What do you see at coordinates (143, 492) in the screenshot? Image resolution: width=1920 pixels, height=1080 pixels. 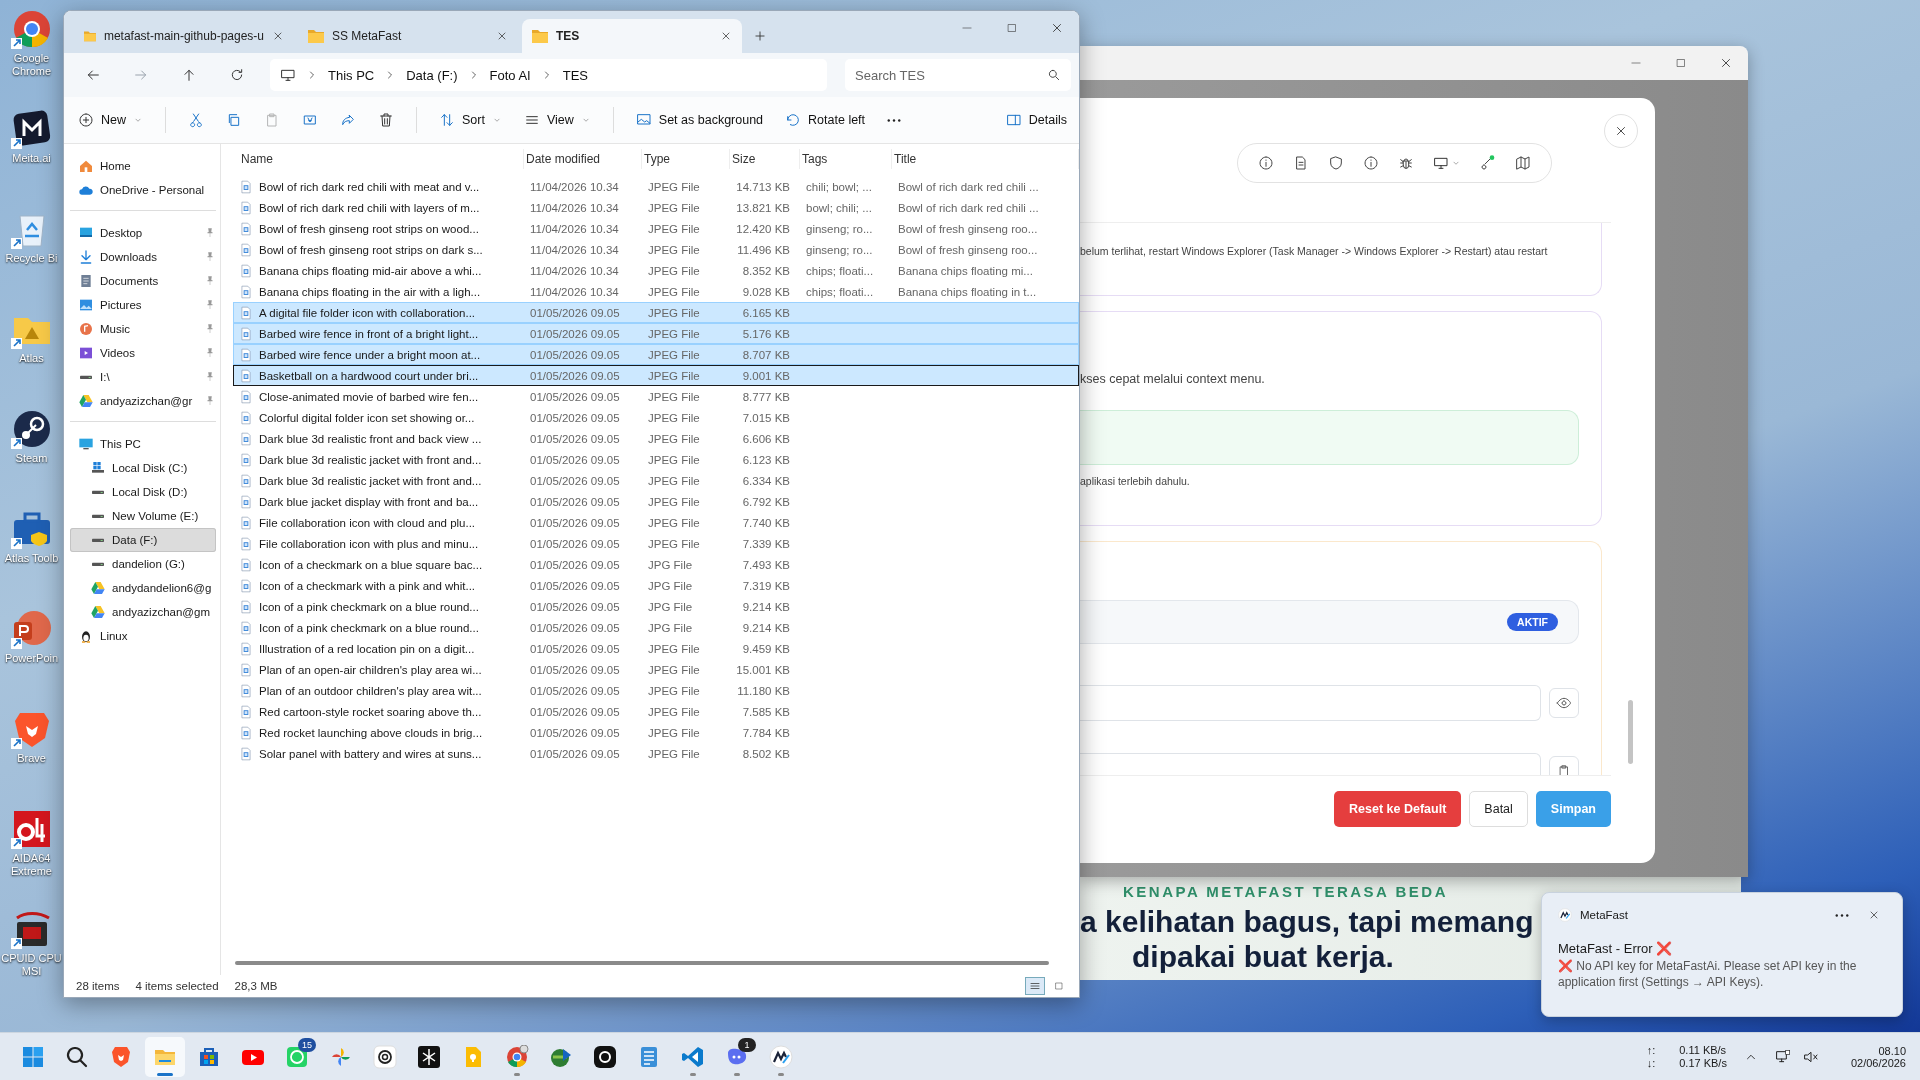 I see `nav-item: Local Disk (D:)` at bounding box center [143, 492].